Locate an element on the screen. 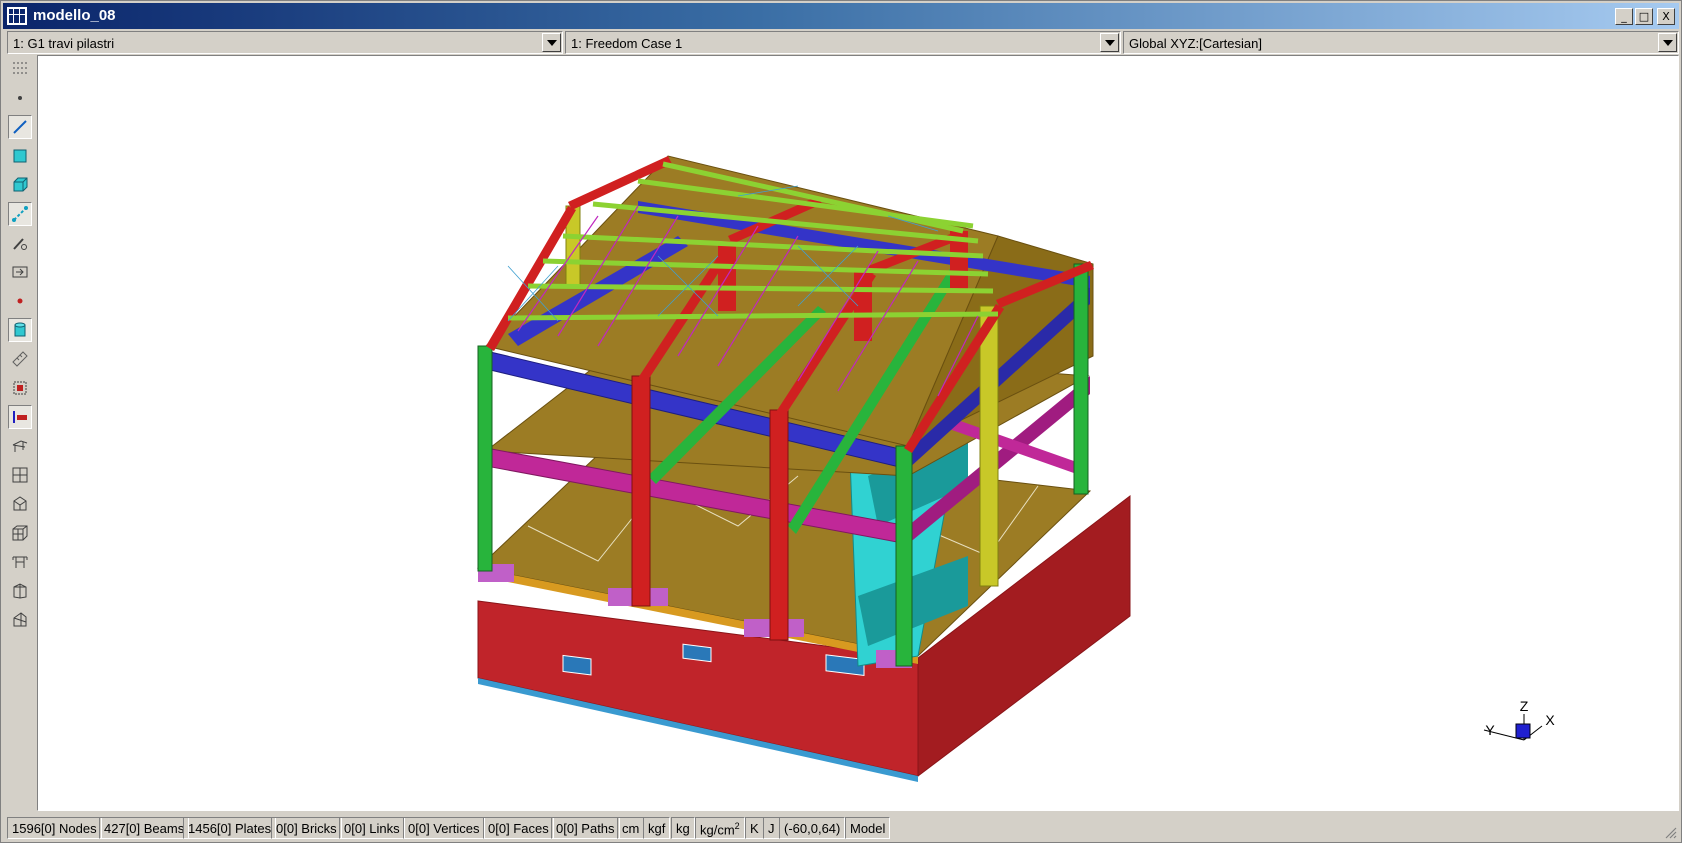  coordinate-system-dropdown: Global XYZ:[Cartesian] is located at coordinates (1401, 42).